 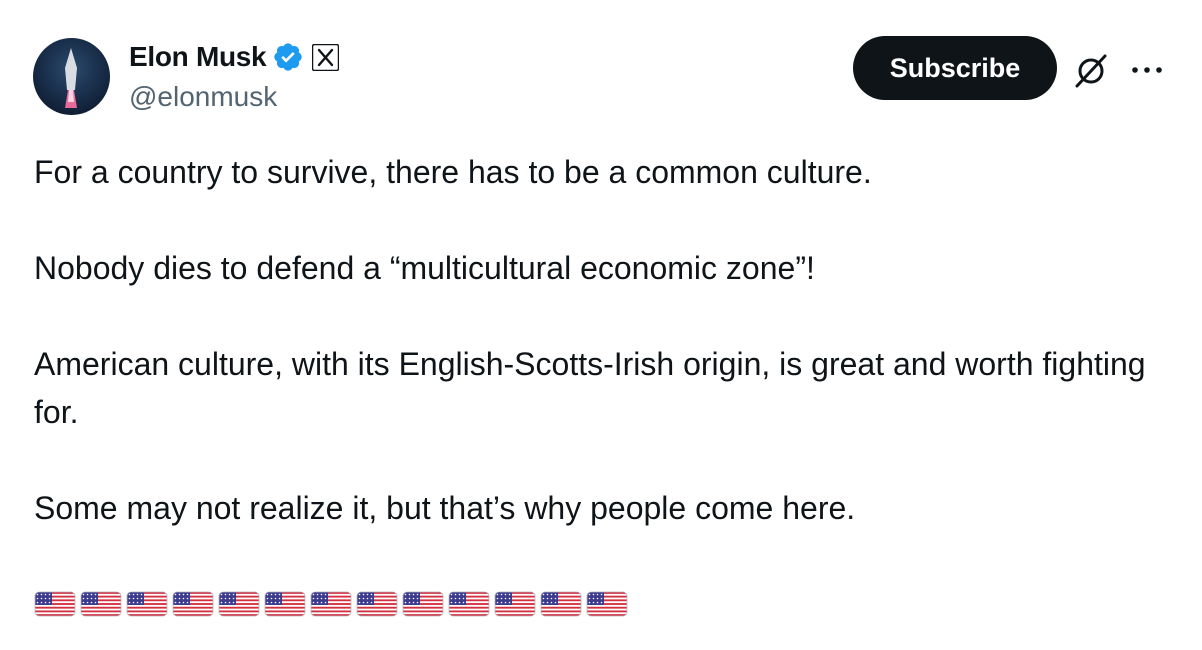 I want to click on more-options-icon, so click(x=1147, y=70).